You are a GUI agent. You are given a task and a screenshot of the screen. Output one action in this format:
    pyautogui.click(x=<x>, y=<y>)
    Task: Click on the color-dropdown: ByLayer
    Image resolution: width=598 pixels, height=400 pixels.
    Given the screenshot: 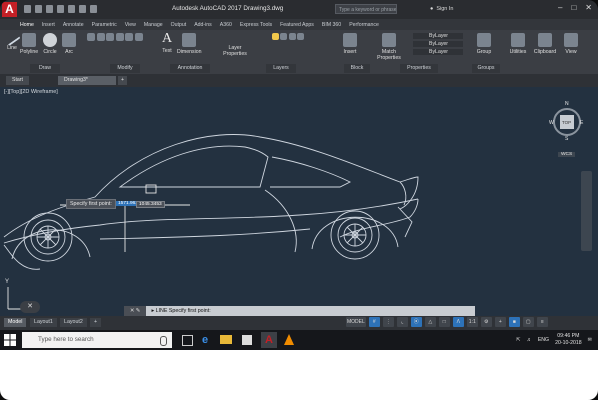 What is the action you would take?
    pyautogui.click(x=438, y=36)
    